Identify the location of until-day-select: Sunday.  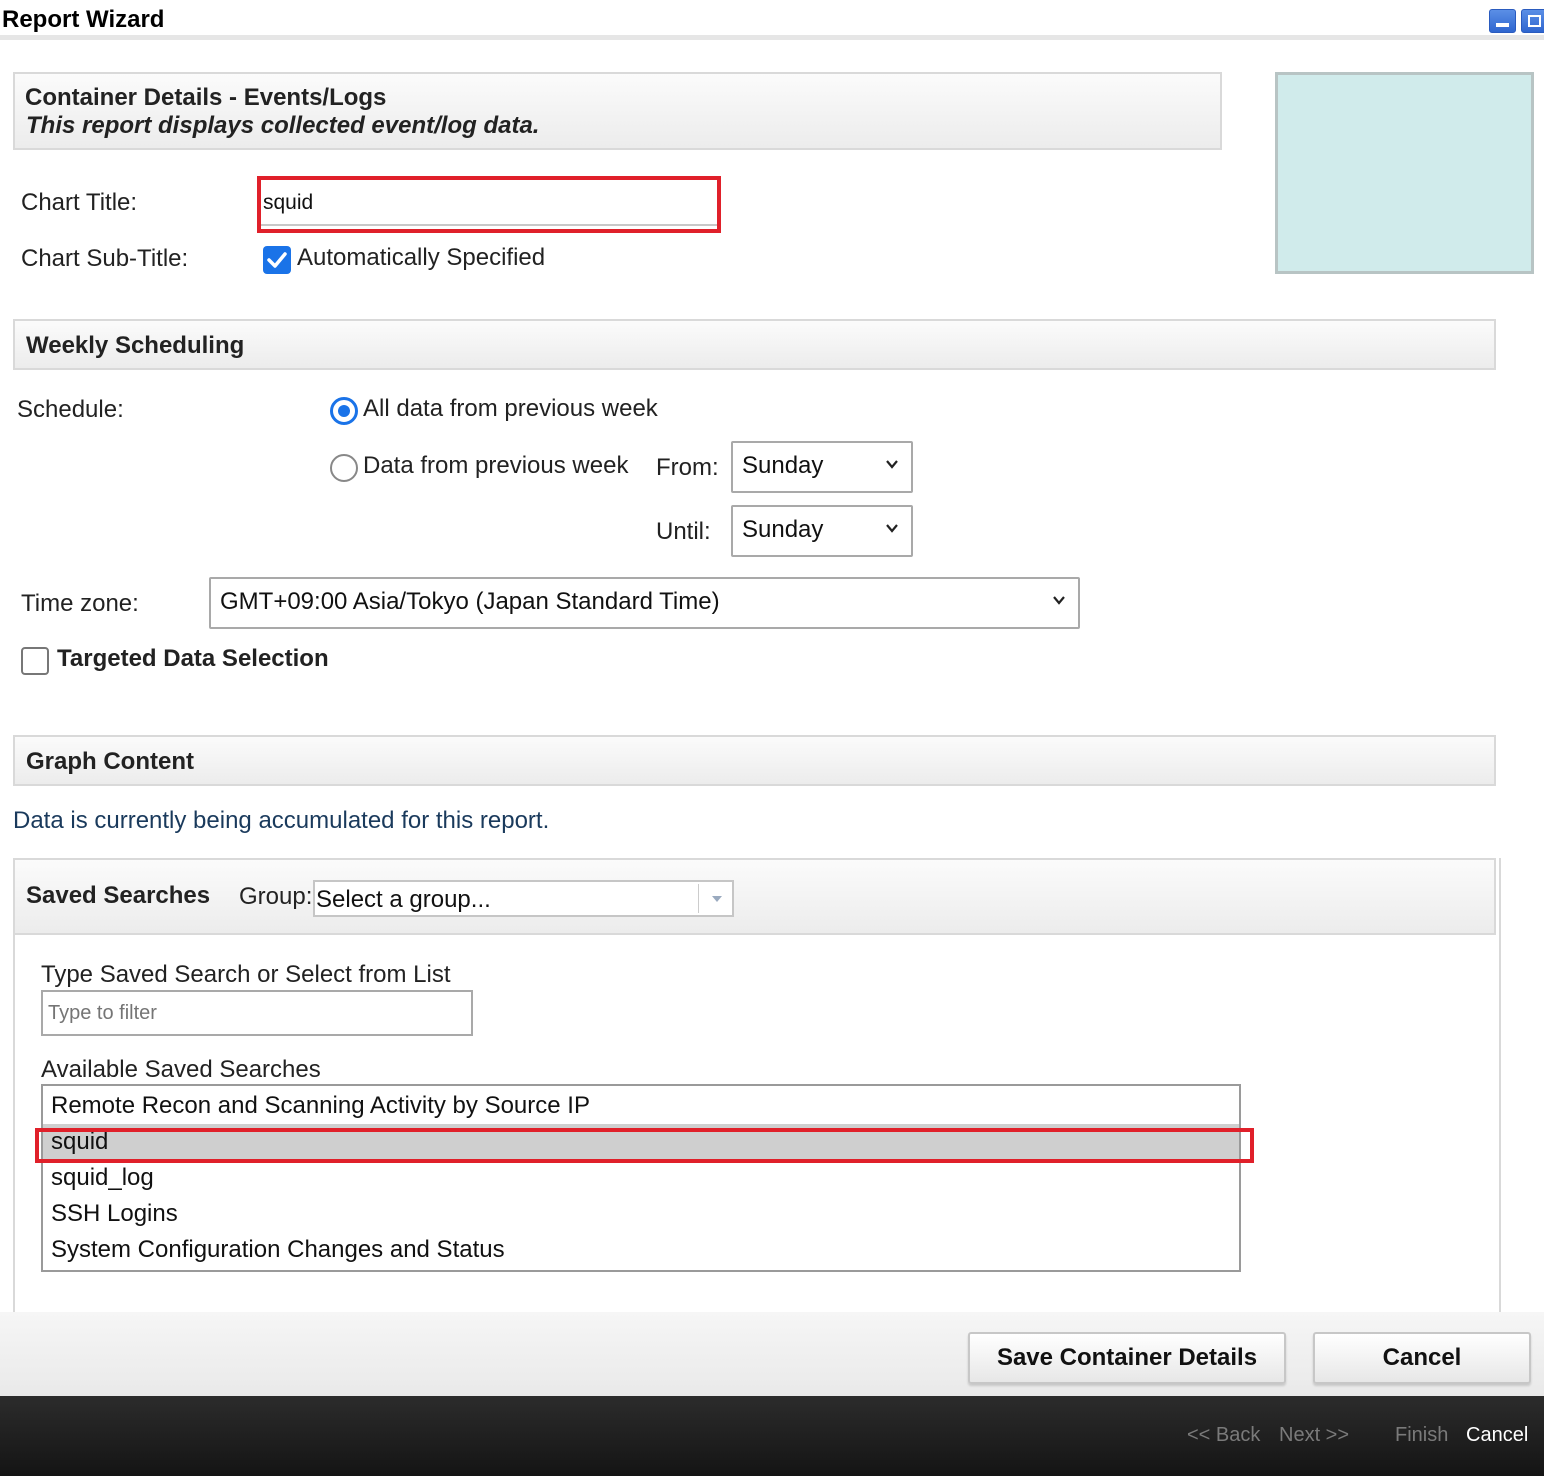
(822, 531).